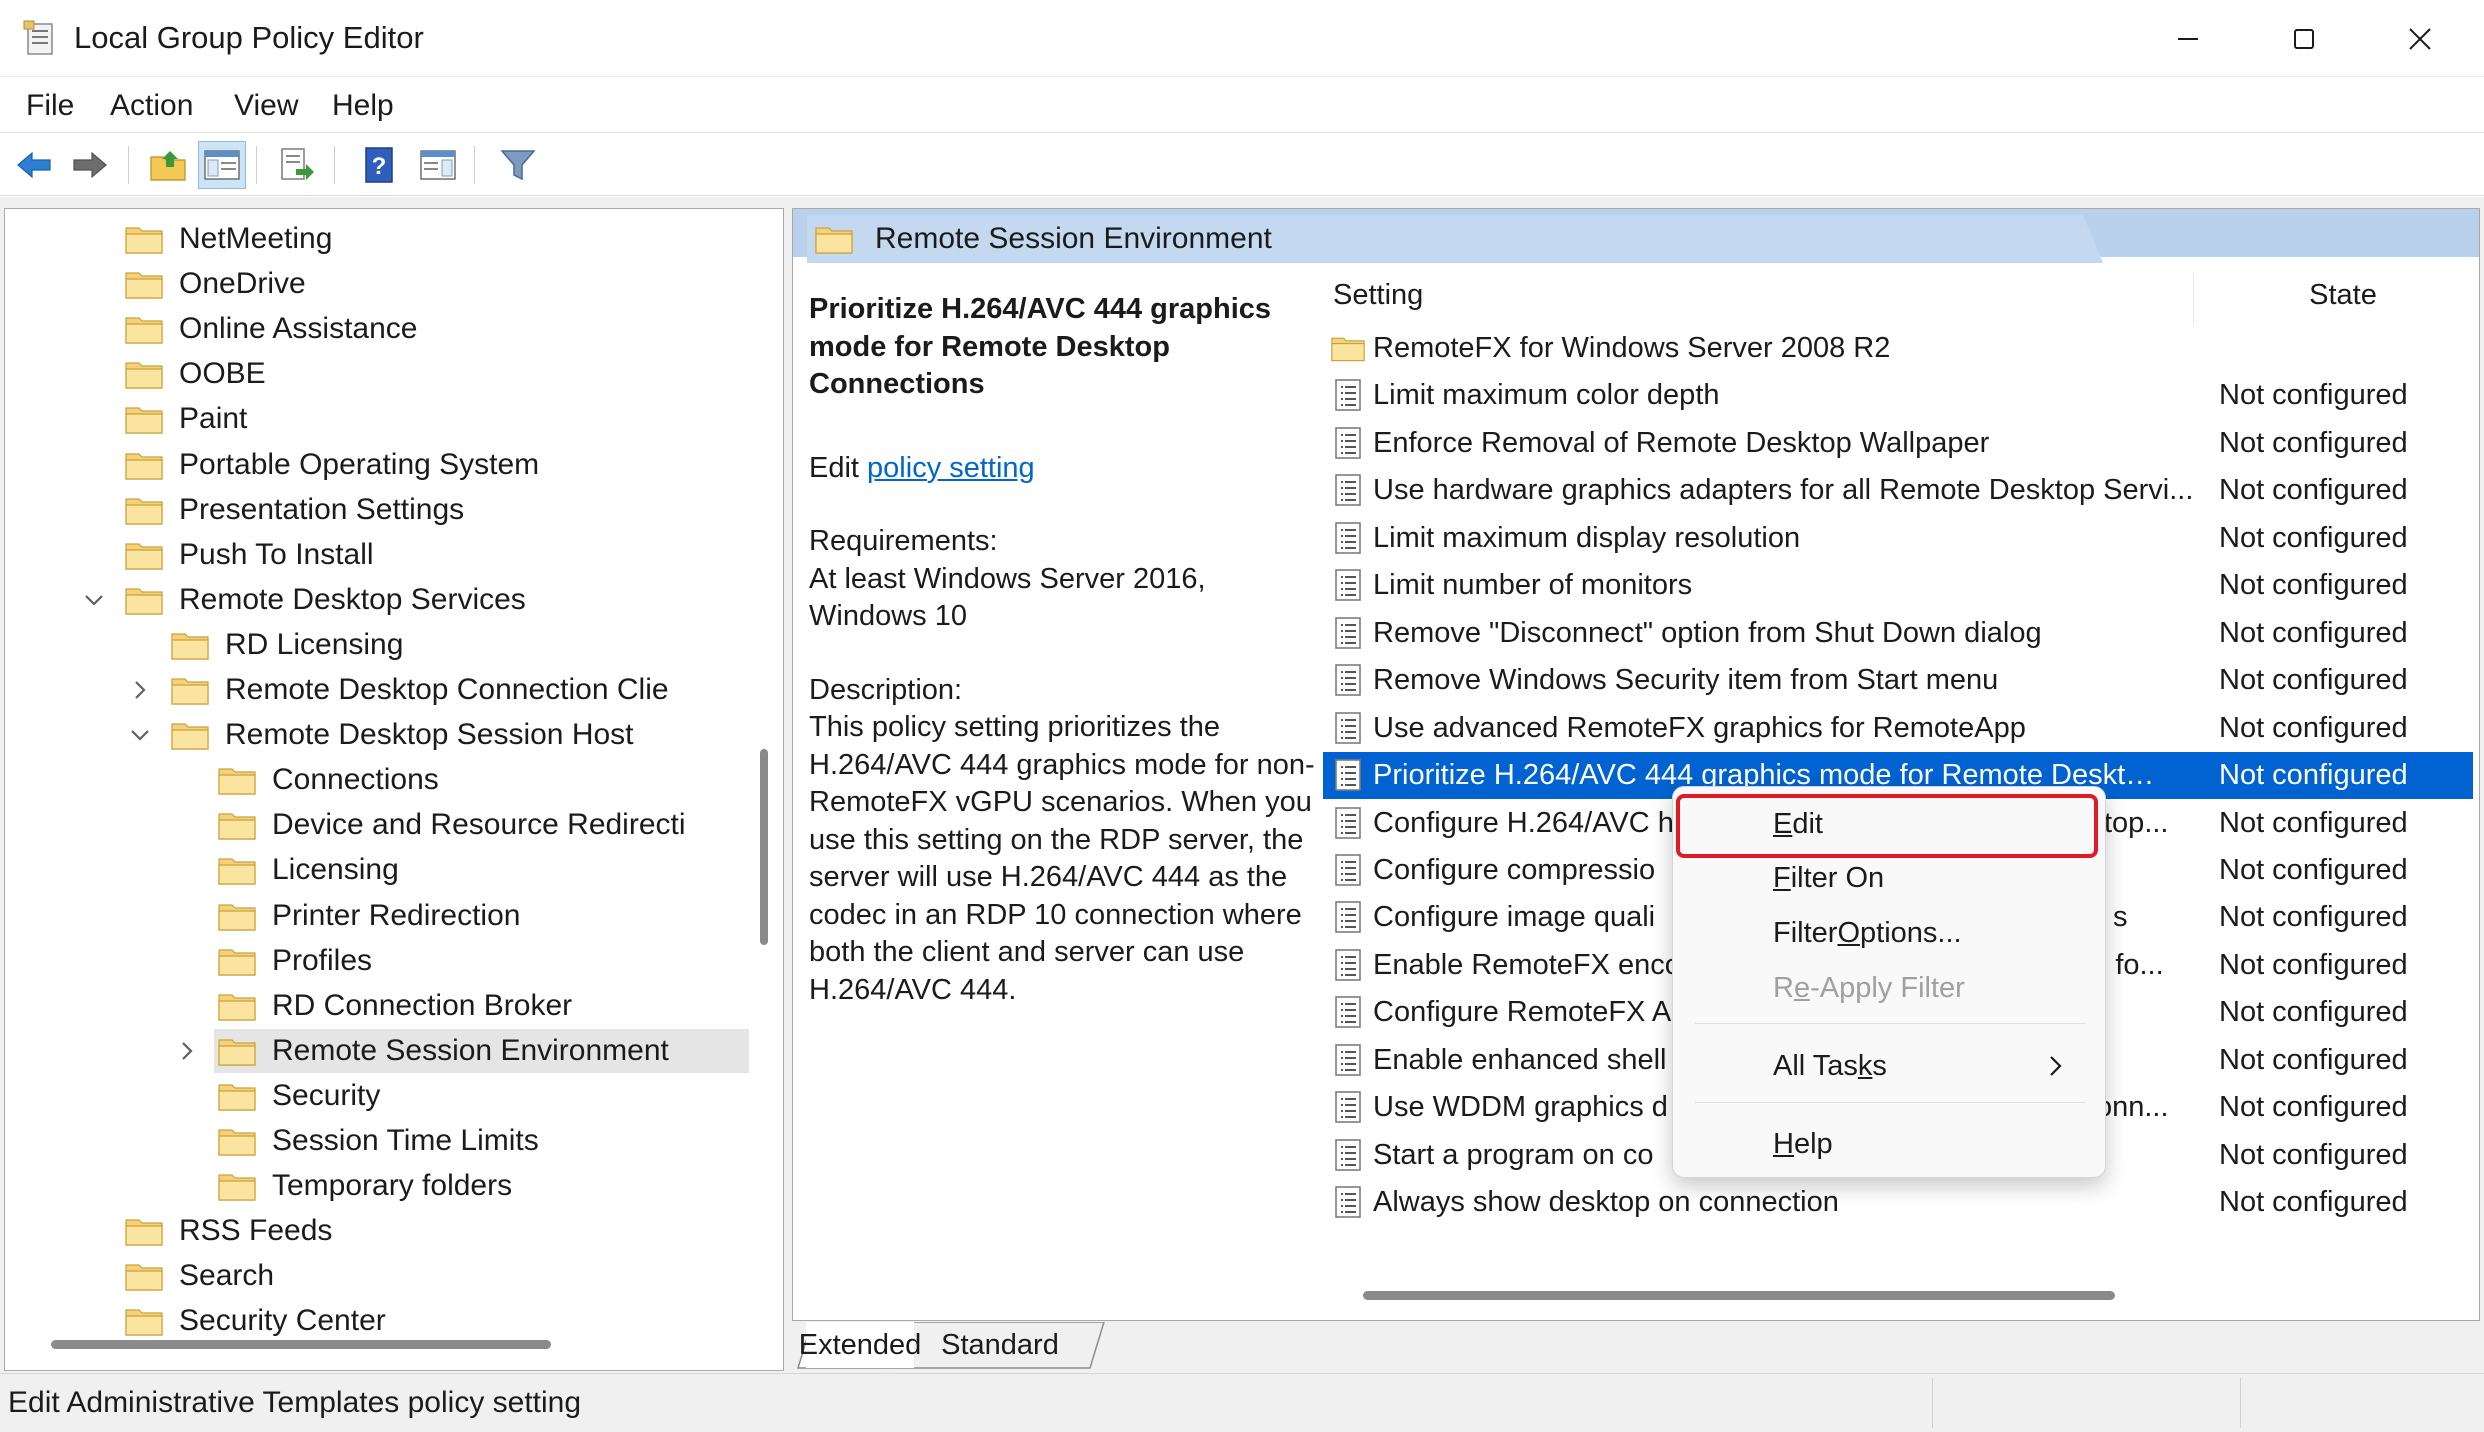 The image size is (2484, 1432). Describe the element at coordinates (367, 916) in the screenshot. I see `tree-item: Printer Redirection` at that location.